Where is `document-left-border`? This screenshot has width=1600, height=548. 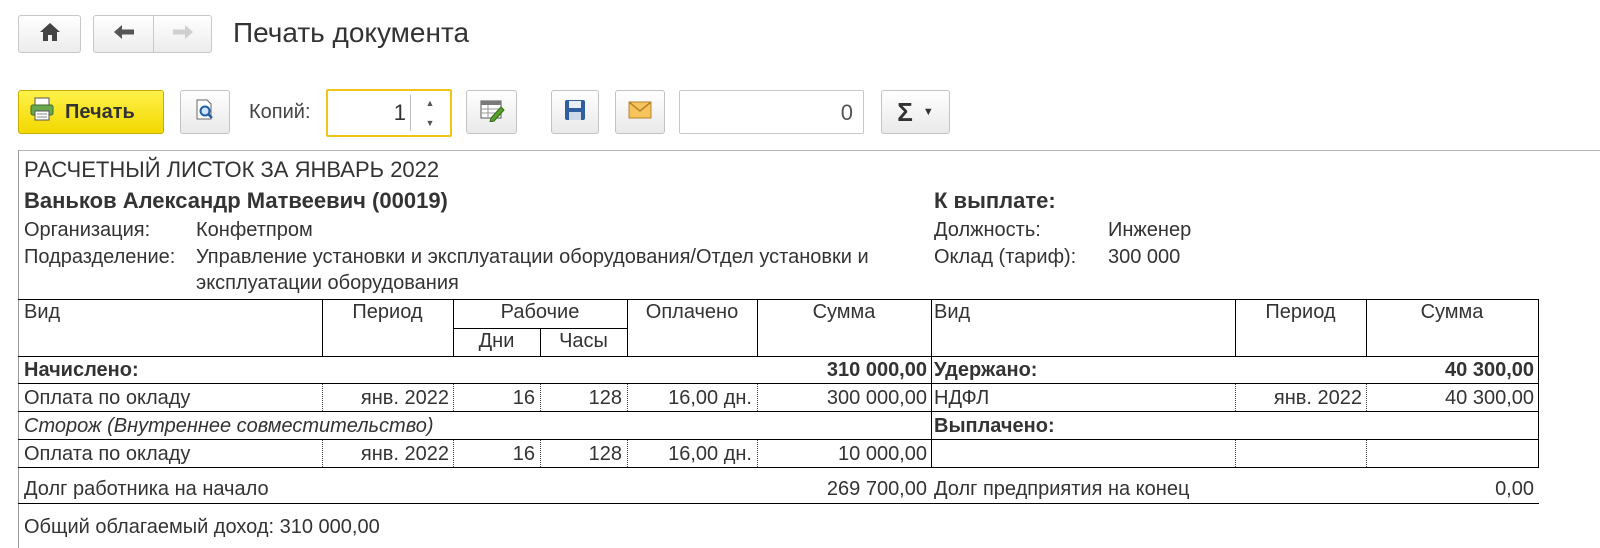
document-left-border is located at coordinates (18, 349).